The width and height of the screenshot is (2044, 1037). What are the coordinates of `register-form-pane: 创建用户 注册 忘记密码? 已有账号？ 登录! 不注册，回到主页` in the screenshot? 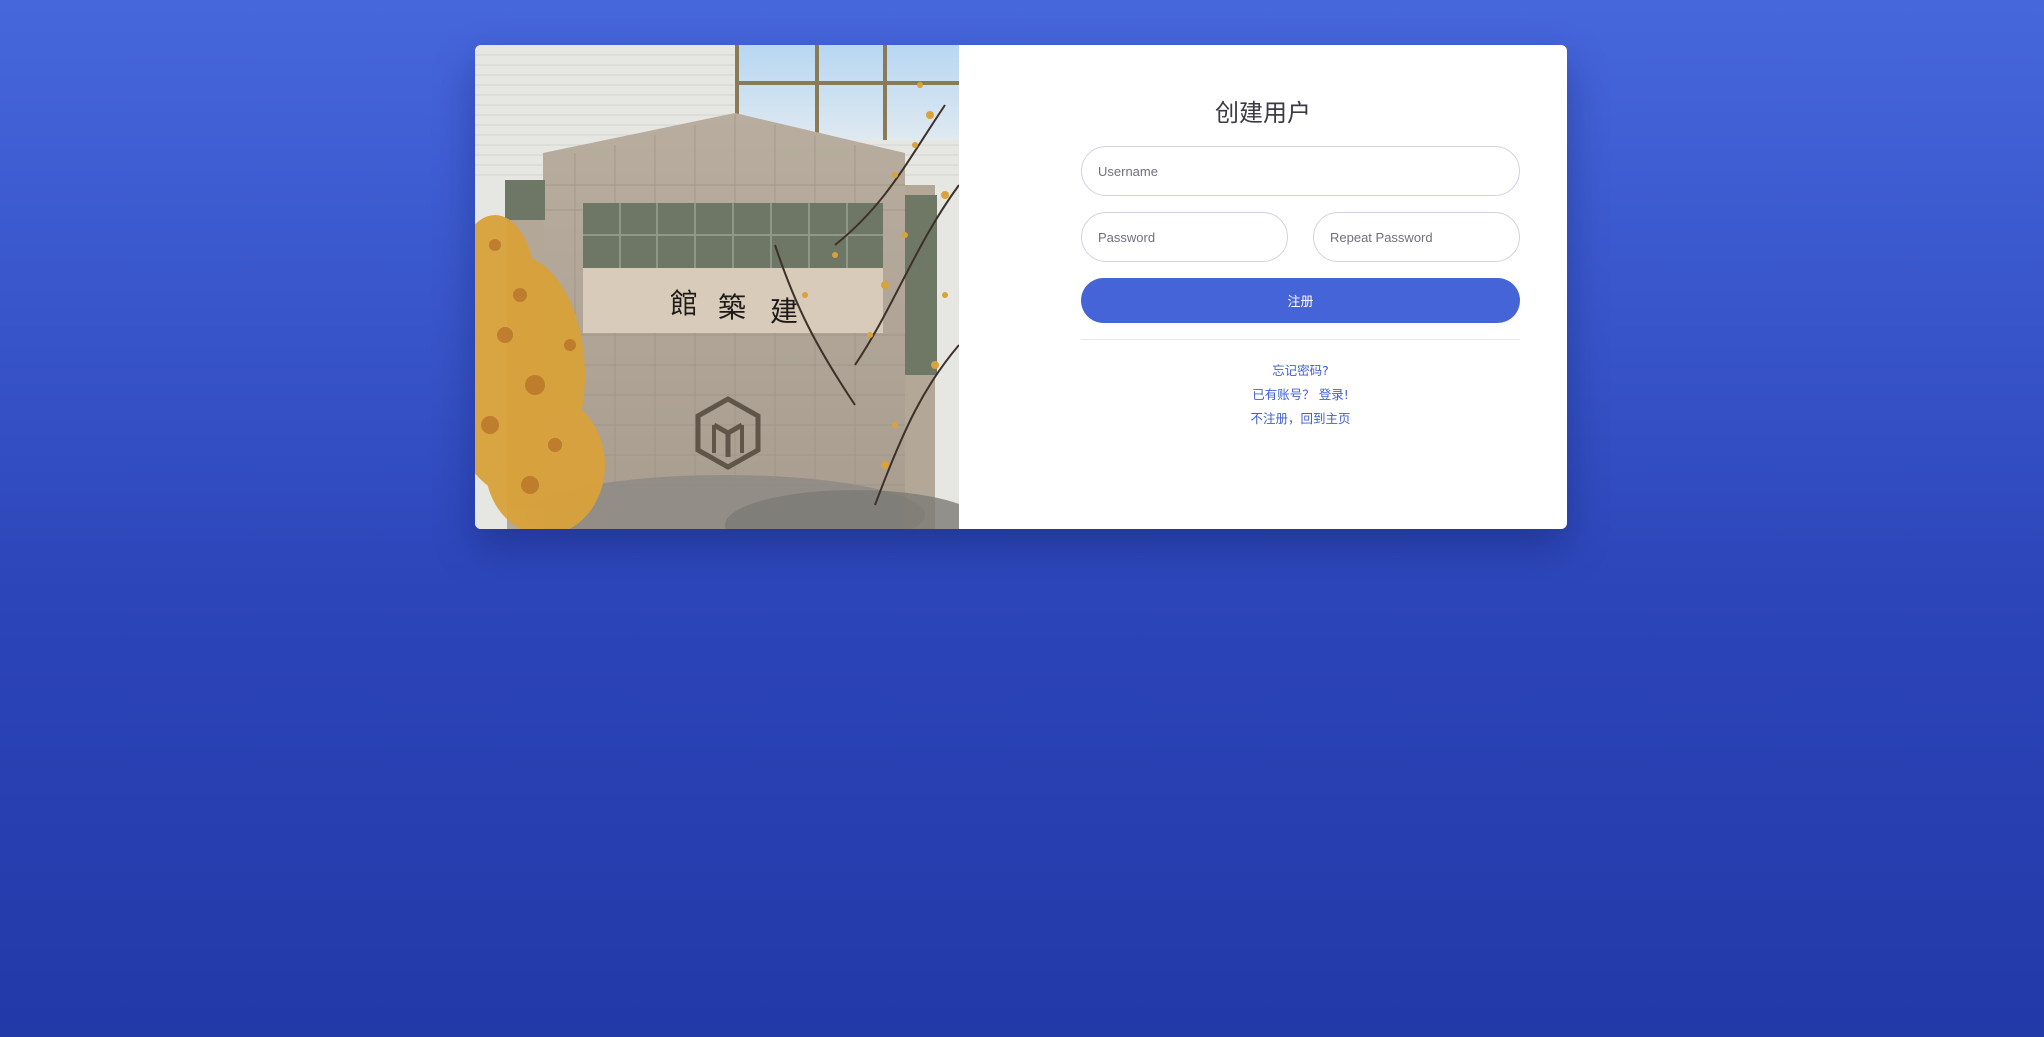 It's located at (1263, 287).